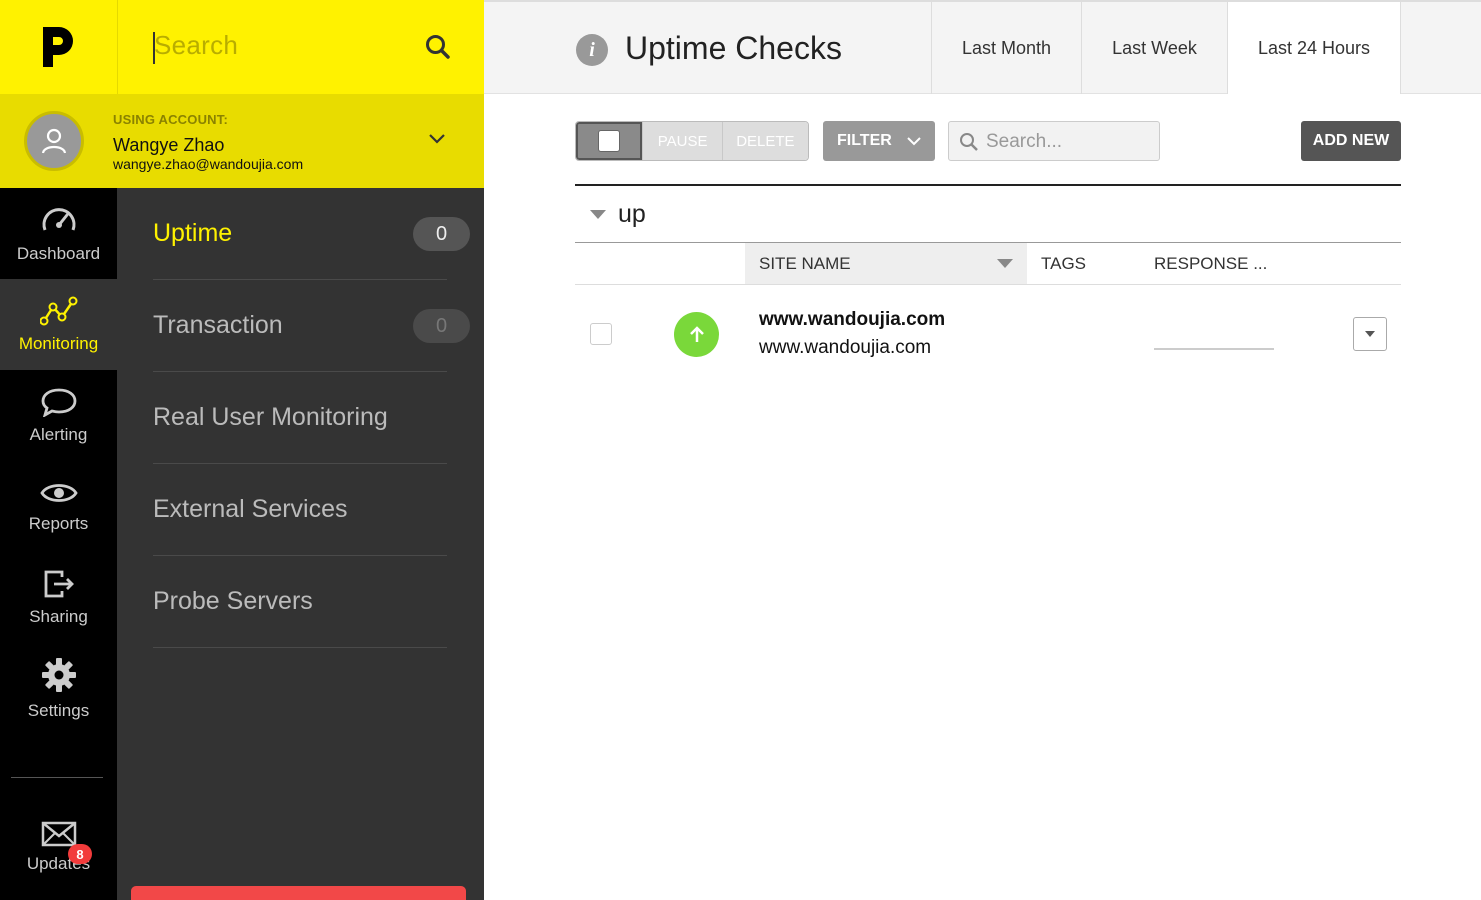 The width and height of the screenshot is (1481, 900). What do you see at coordinates (441, 326) in the screenshot?
I see `transaction-count-badge: 0` at bounding box center [441, 326].